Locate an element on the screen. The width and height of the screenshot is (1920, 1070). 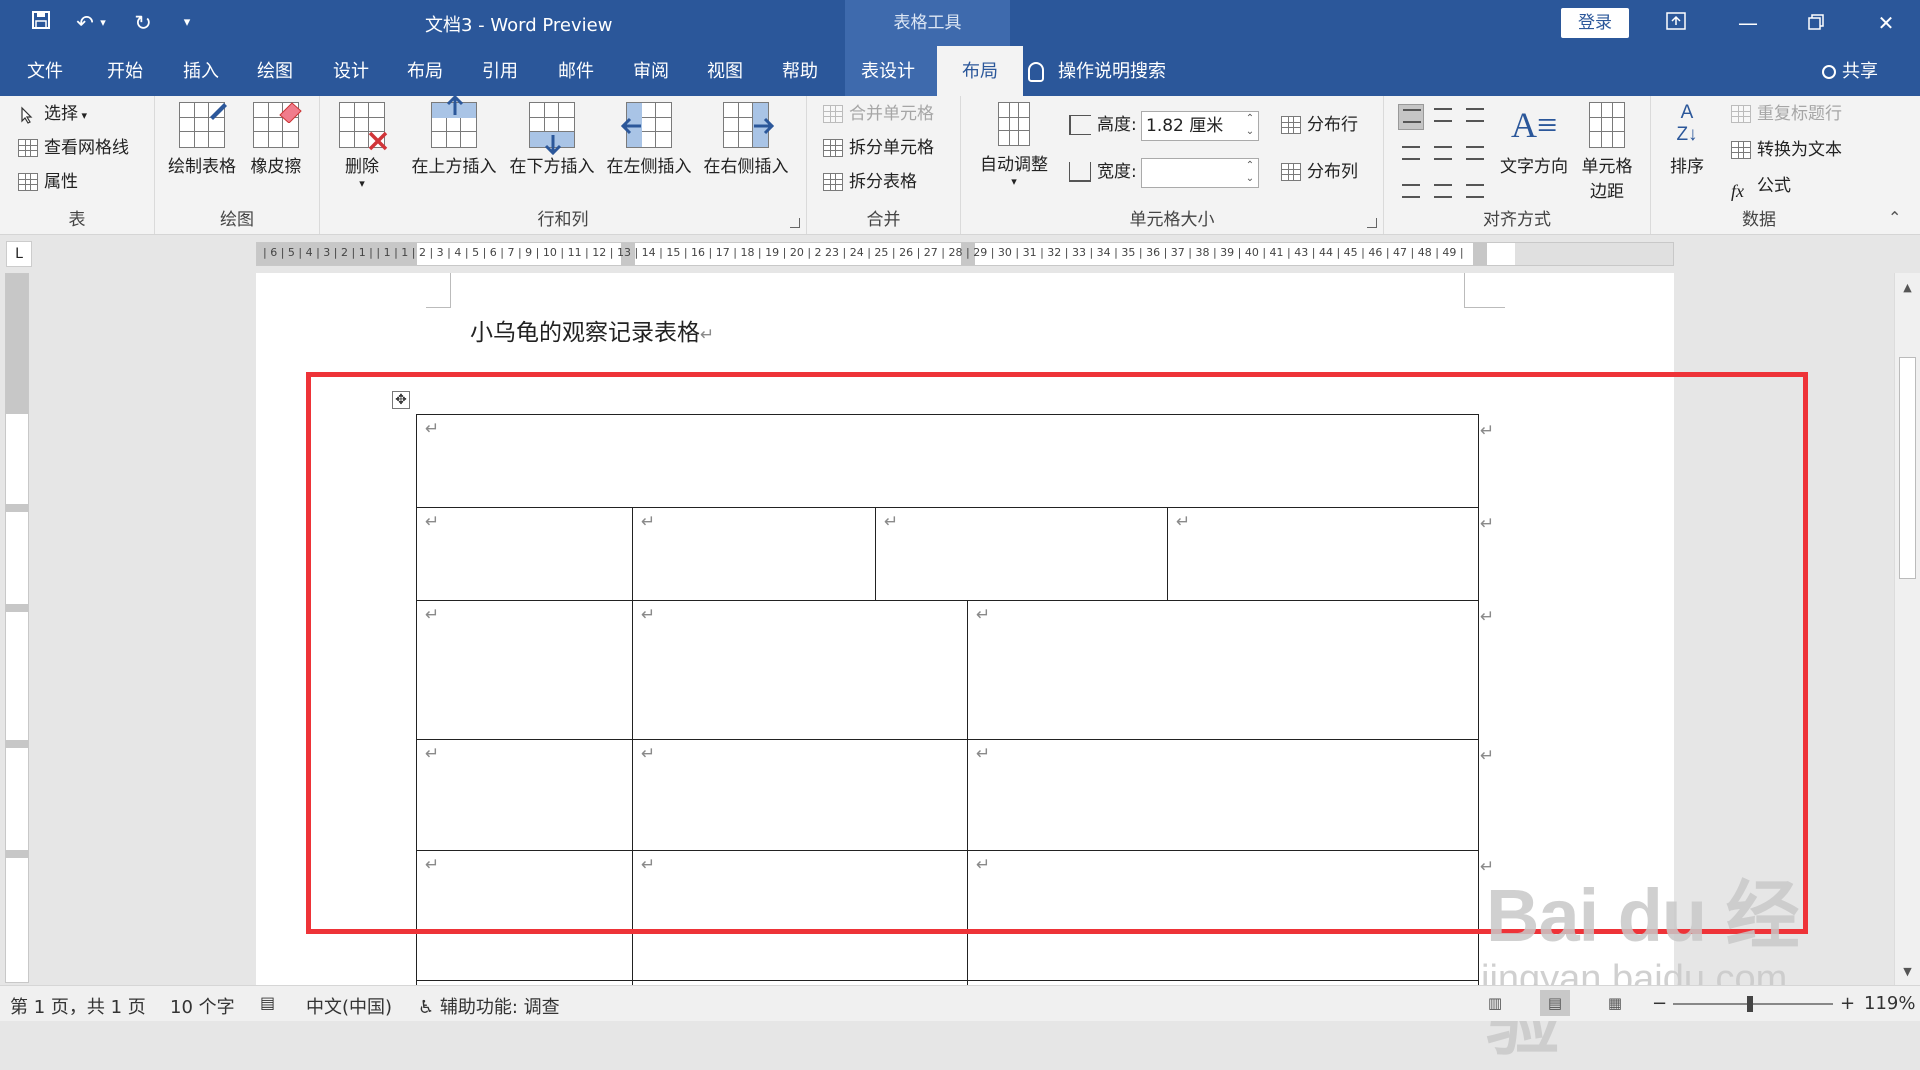
split-cells-button: 拆分单元格 is located at coordinates (878, 148).